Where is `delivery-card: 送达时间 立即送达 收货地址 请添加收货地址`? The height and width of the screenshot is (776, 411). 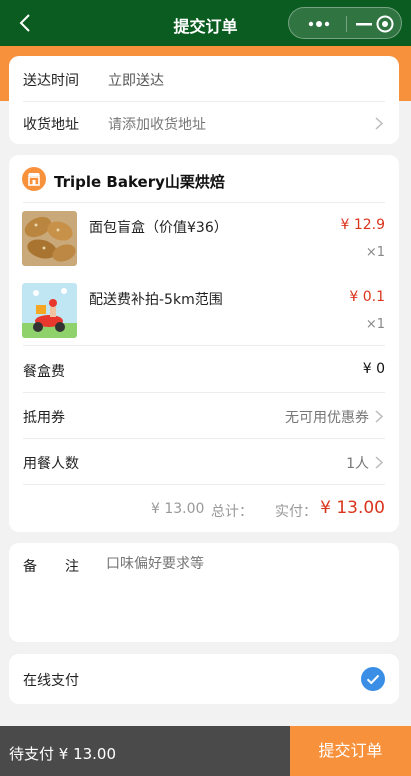
delivery-card: 送达时间 立即送达 收货地址 请添加收货地址 is located at coordinates (204, 100).